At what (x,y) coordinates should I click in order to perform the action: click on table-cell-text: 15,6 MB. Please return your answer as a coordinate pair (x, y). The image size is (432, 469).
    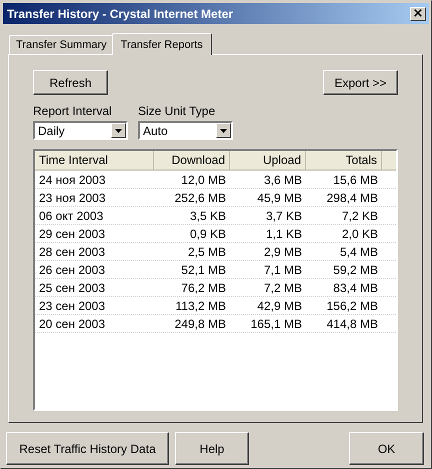
    Looking at the image, I should click on (355, 180).